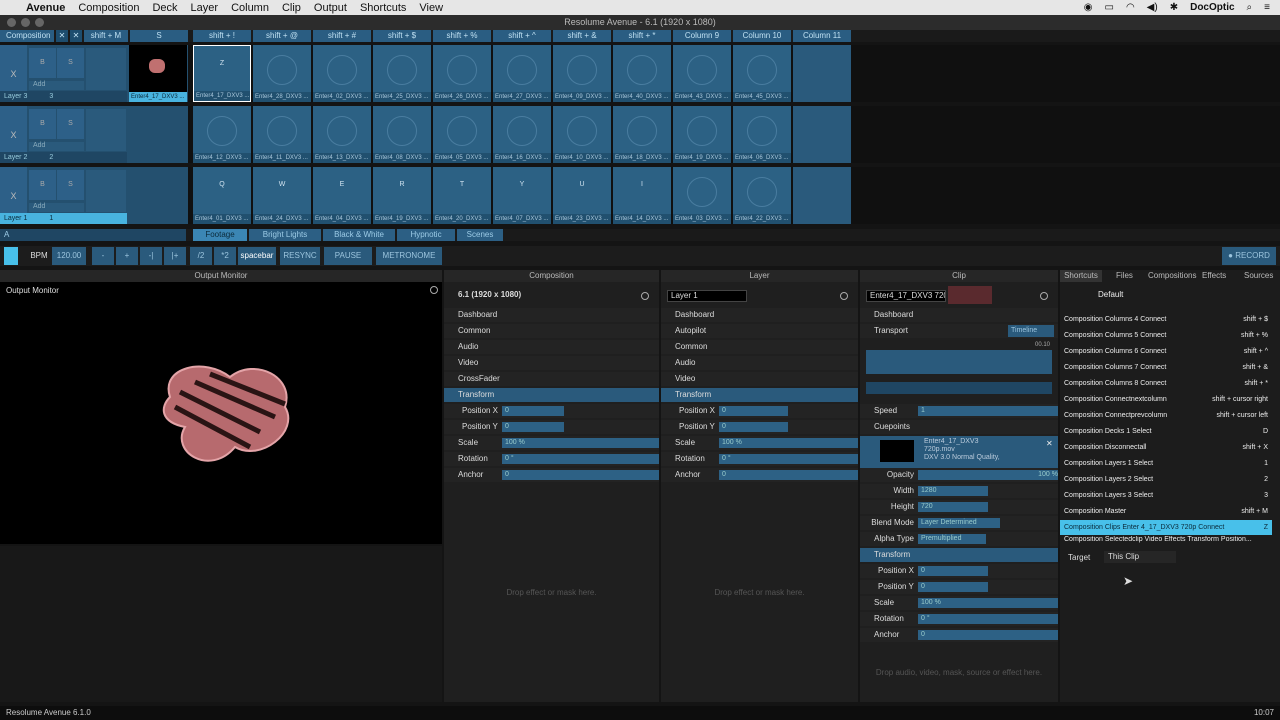 This screenshot has height=720, width=1280. I want to click on search-icon: ⌕, so click(1250, 7).